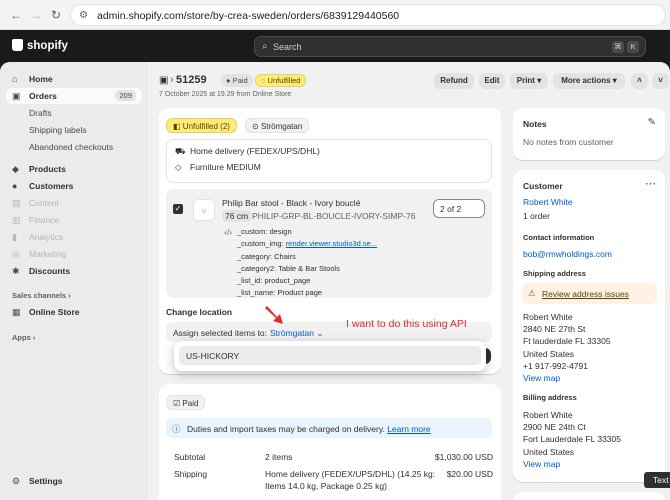 This screenshot has height=500, width=670. Describe the element at coordinates (56, 15) in the screenshot. I see `reload-icon: ↻` at that location.